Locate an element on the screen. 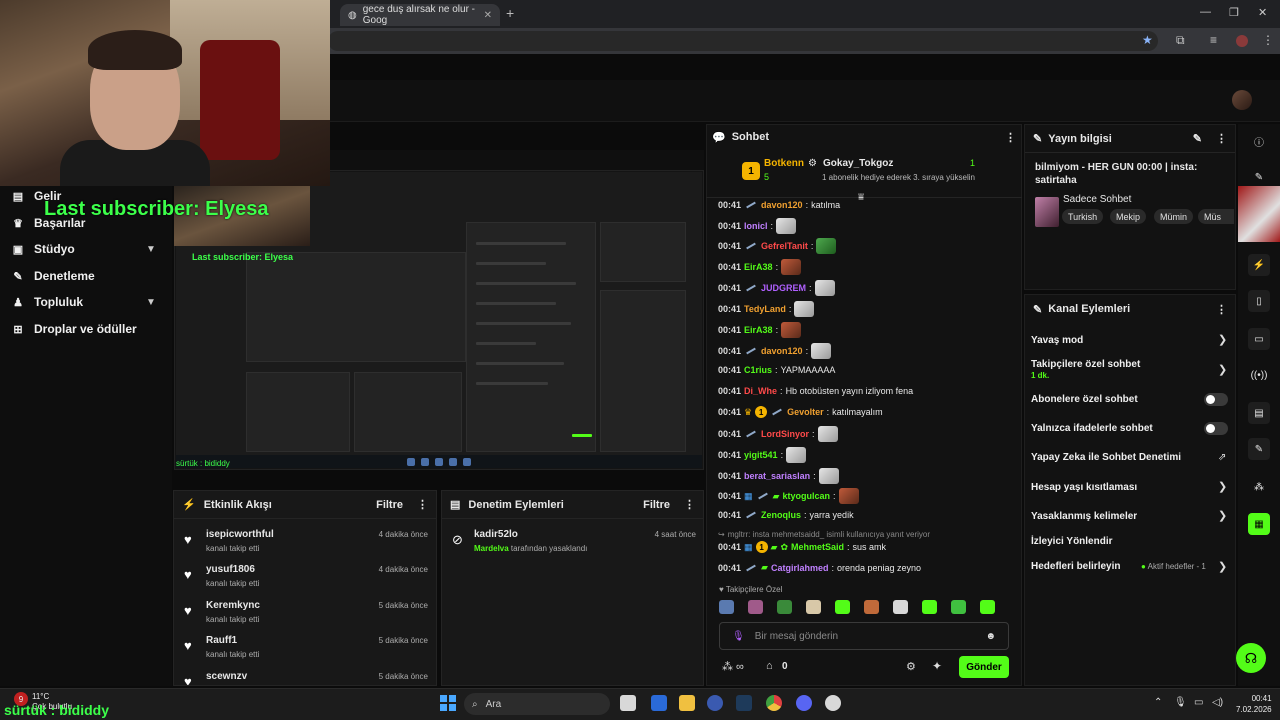 This screenshot has height=720, width=1280. infinity-icon: ⁂ ∞ is located at coordinates (733, 666).